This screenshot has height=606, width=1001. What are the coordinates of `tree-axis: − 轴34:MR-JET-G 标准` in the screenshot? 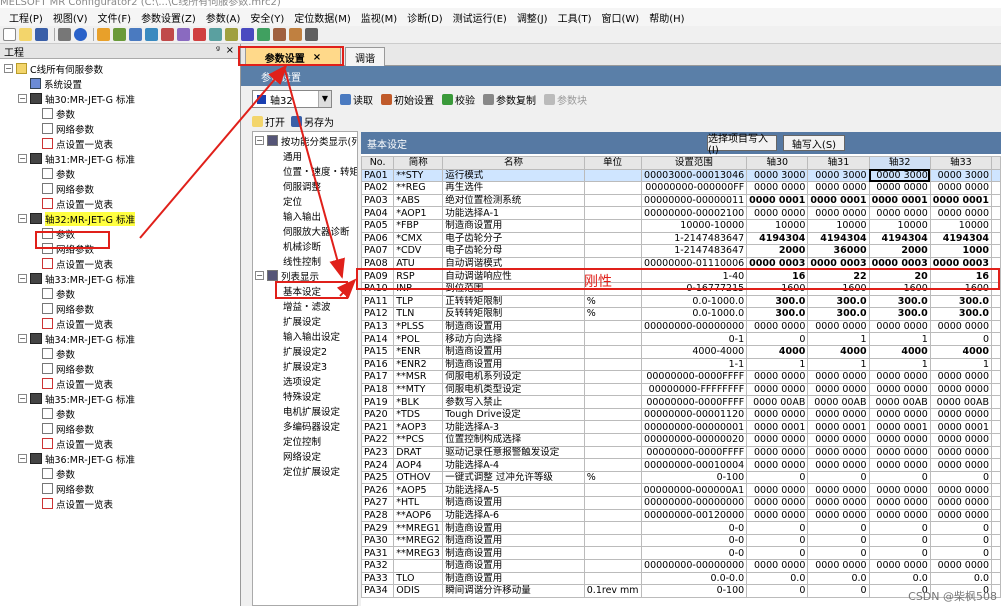 It's located at (76, 338).